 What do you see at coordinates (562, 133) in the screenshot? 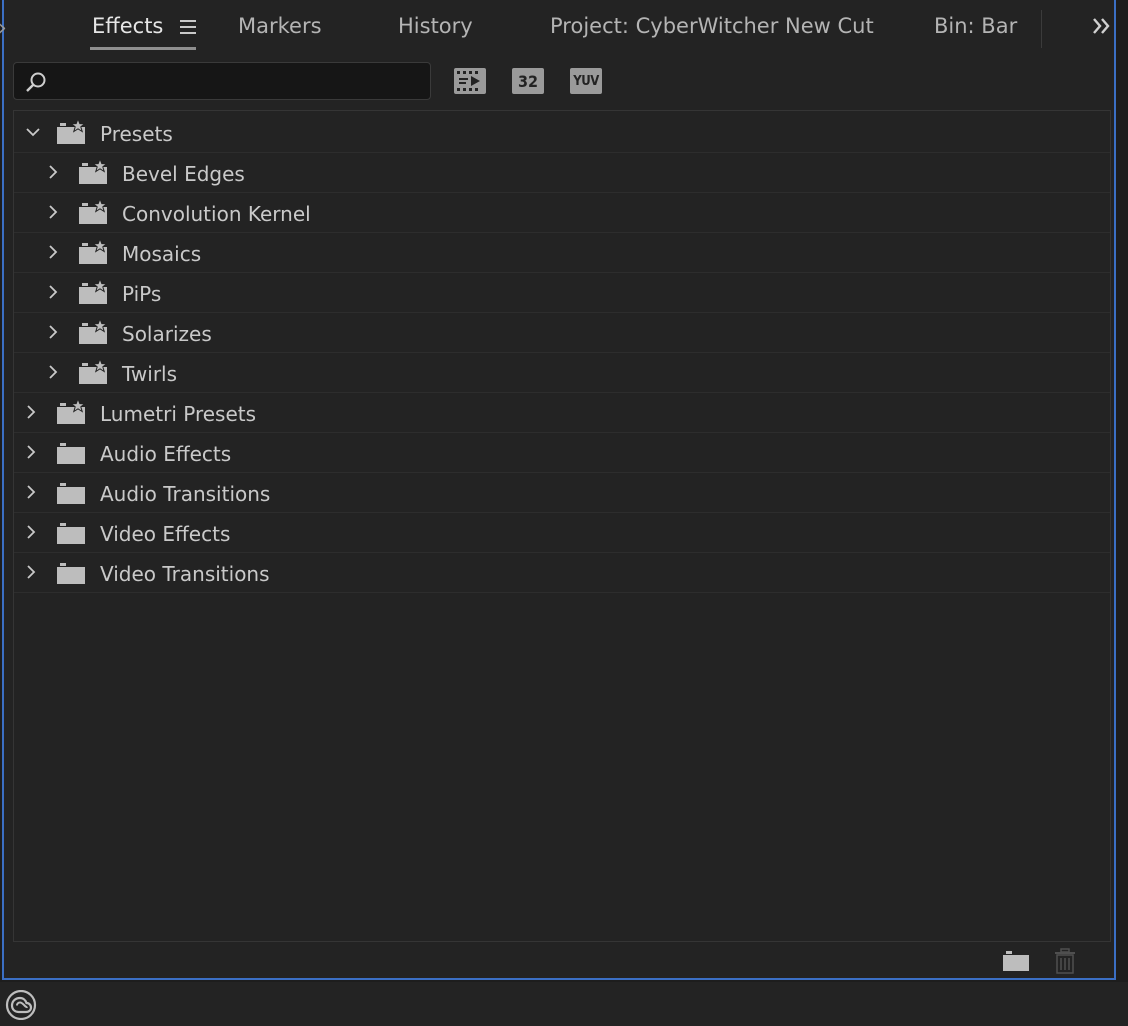
I see `tree-item-presets: Presets` at bounding box center [562, 133].